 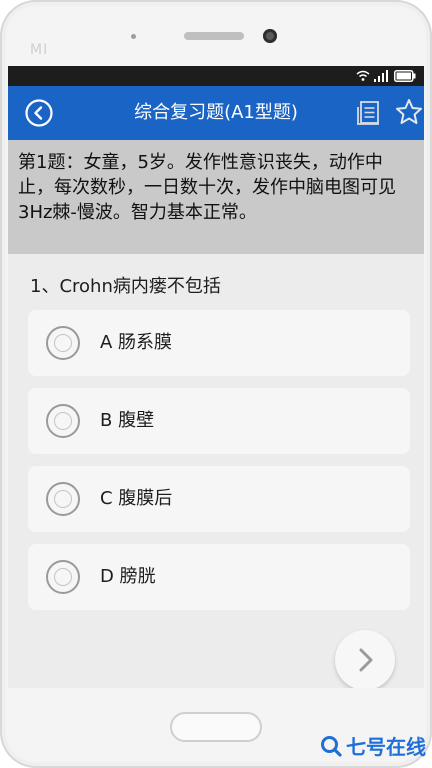 I want to click on proximity-sensor, so click(x=133, y=36).